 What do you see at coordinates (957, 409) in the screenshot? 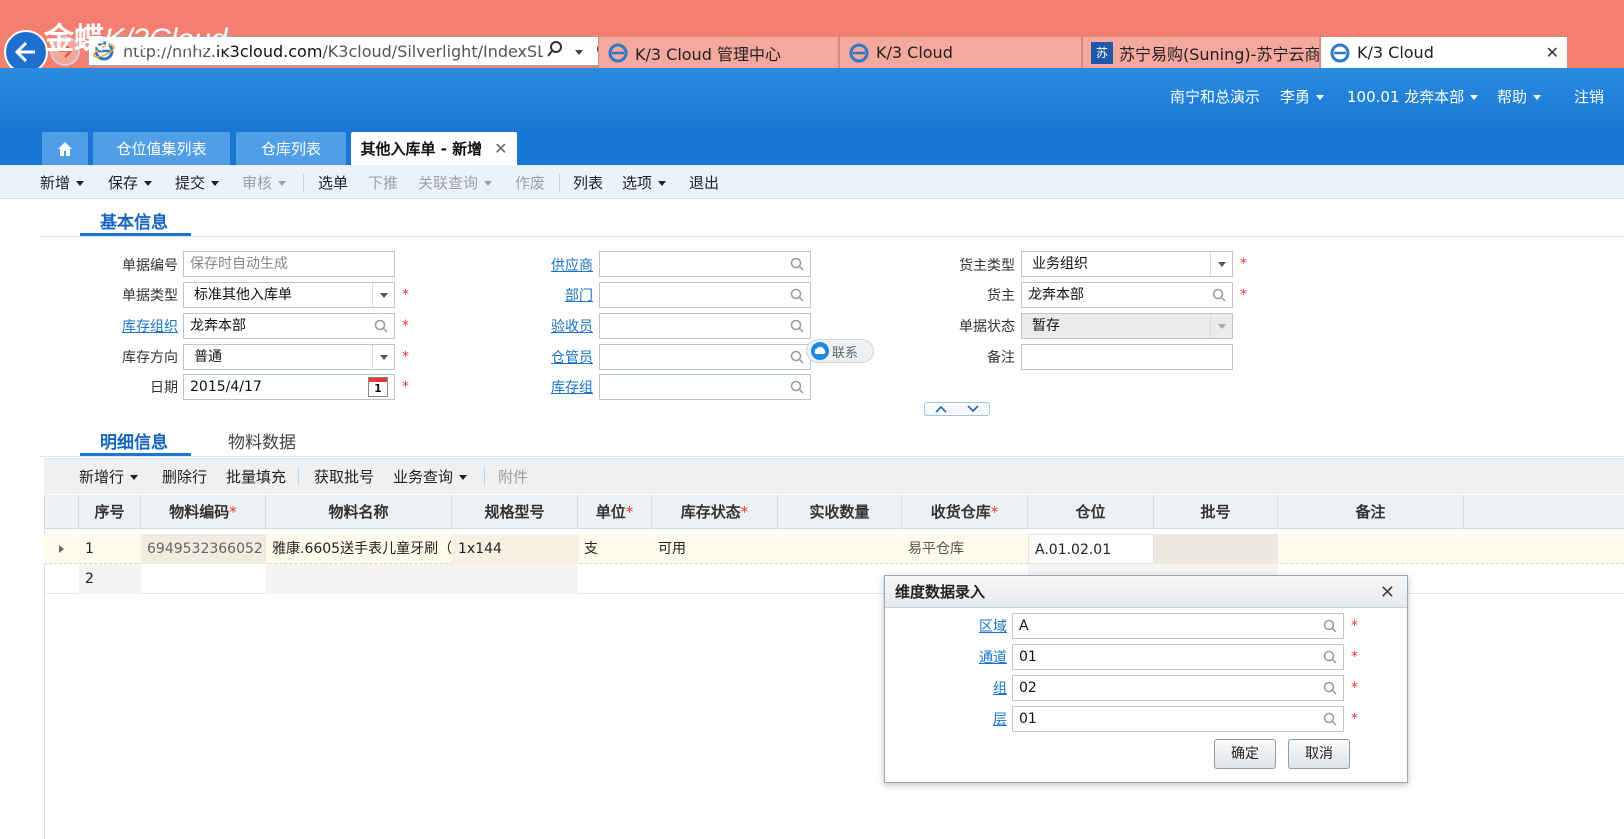
I see `collapse-toggle` at bounding box center [957, 409].